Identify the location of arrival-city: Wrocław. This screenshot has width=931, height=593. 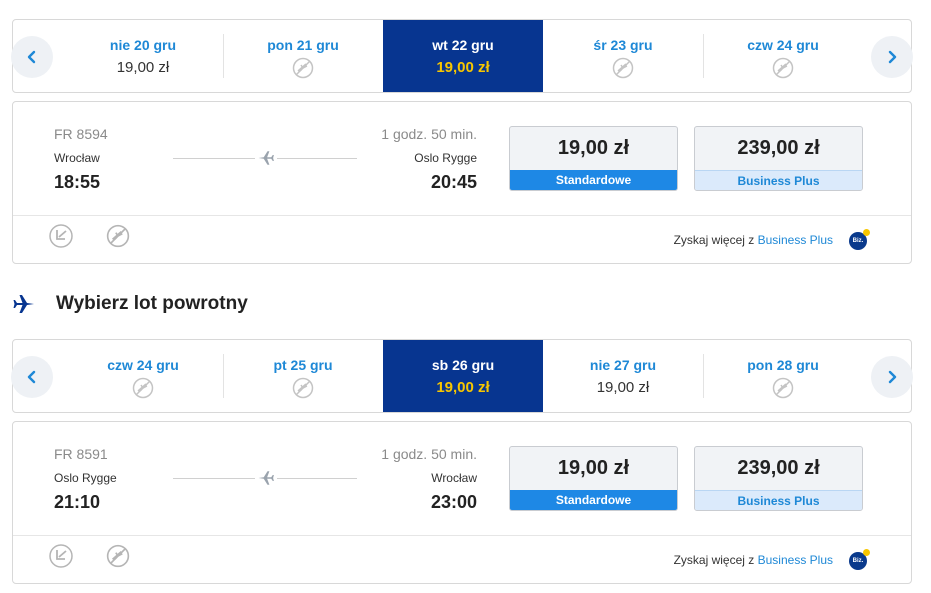
(454, 478).